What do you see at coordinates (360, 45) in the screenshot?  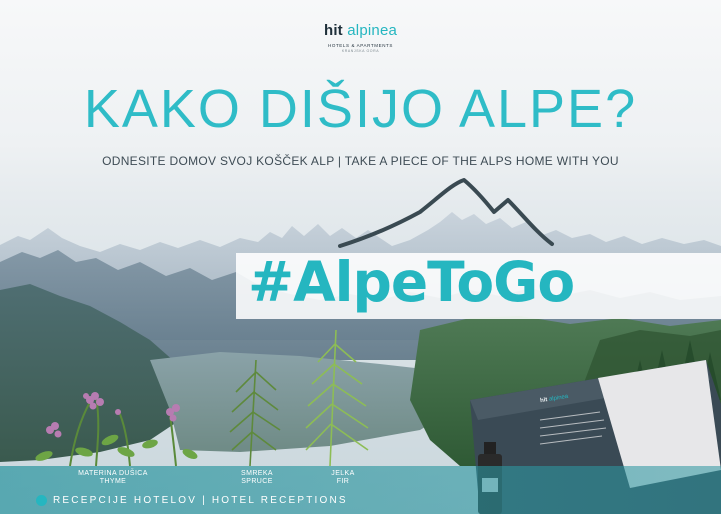 I see `brand-subtitle: HOTELS & APARTMENTS` at bounding box center [360, 45].